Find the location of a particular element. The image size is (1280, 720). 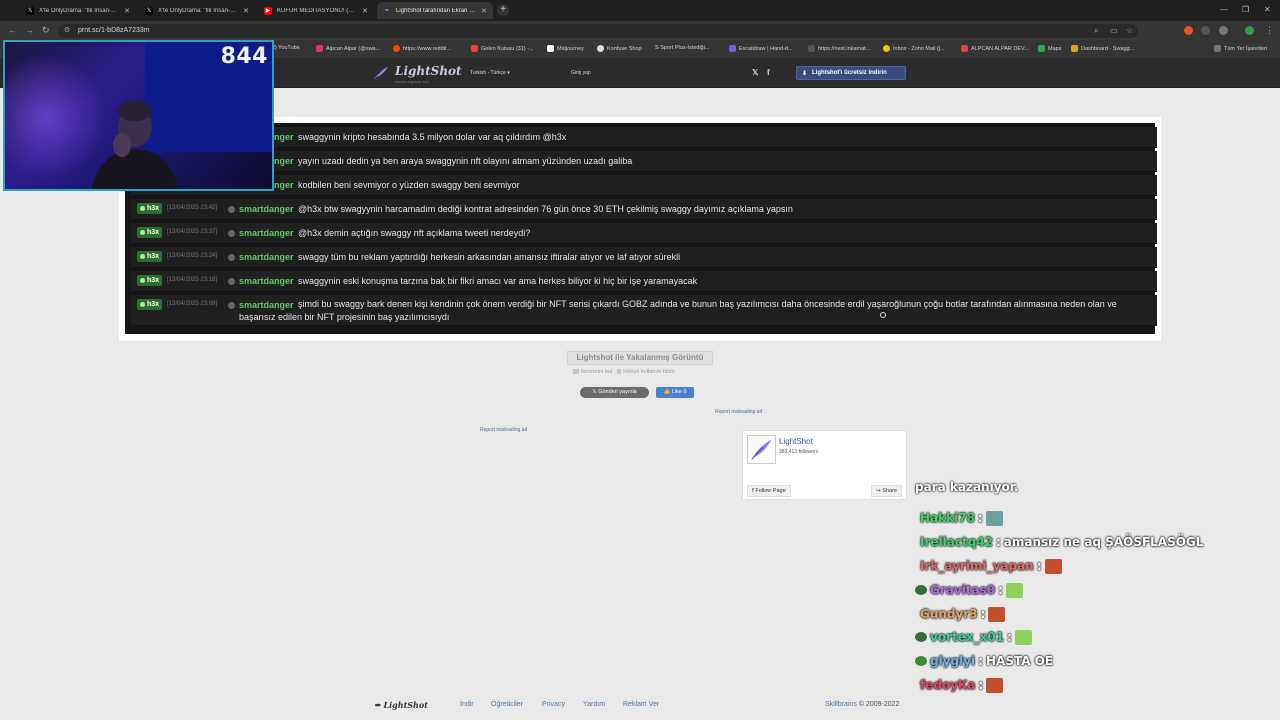

reload-icon: ↻ is located at coordinates (46, 30).